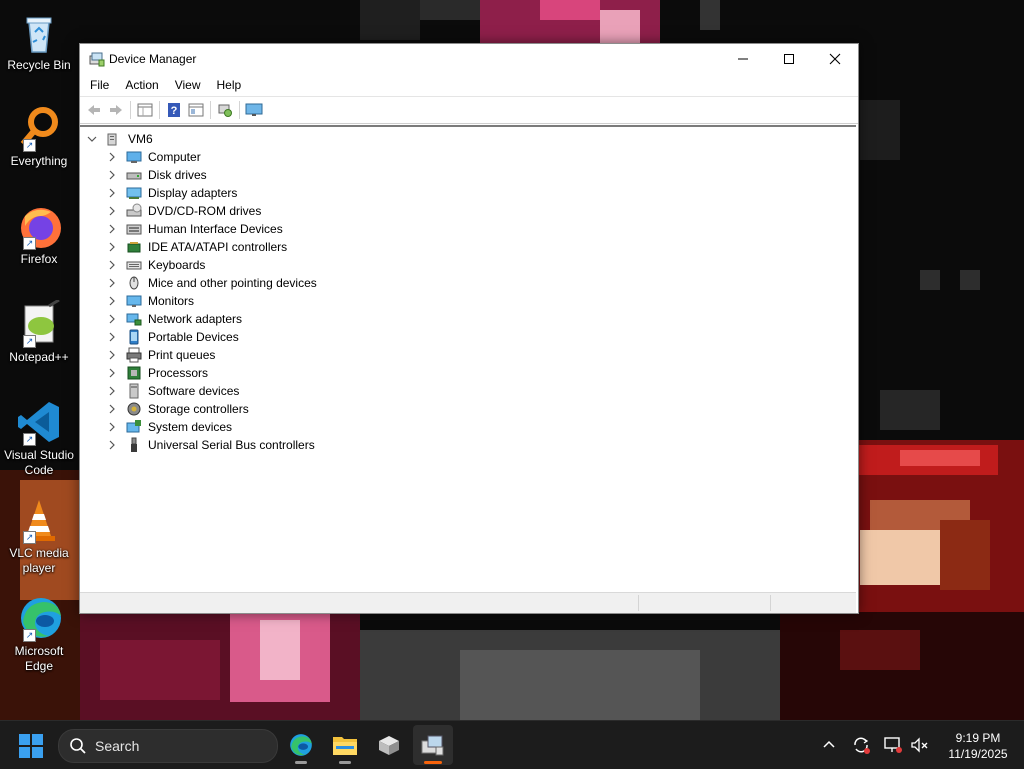 This screenshot has height=769, width=1024. Describe the element at coordinates (172, 337) in the screenshot. I see `tree-item-portable-devices: Portable Devices` at that location.